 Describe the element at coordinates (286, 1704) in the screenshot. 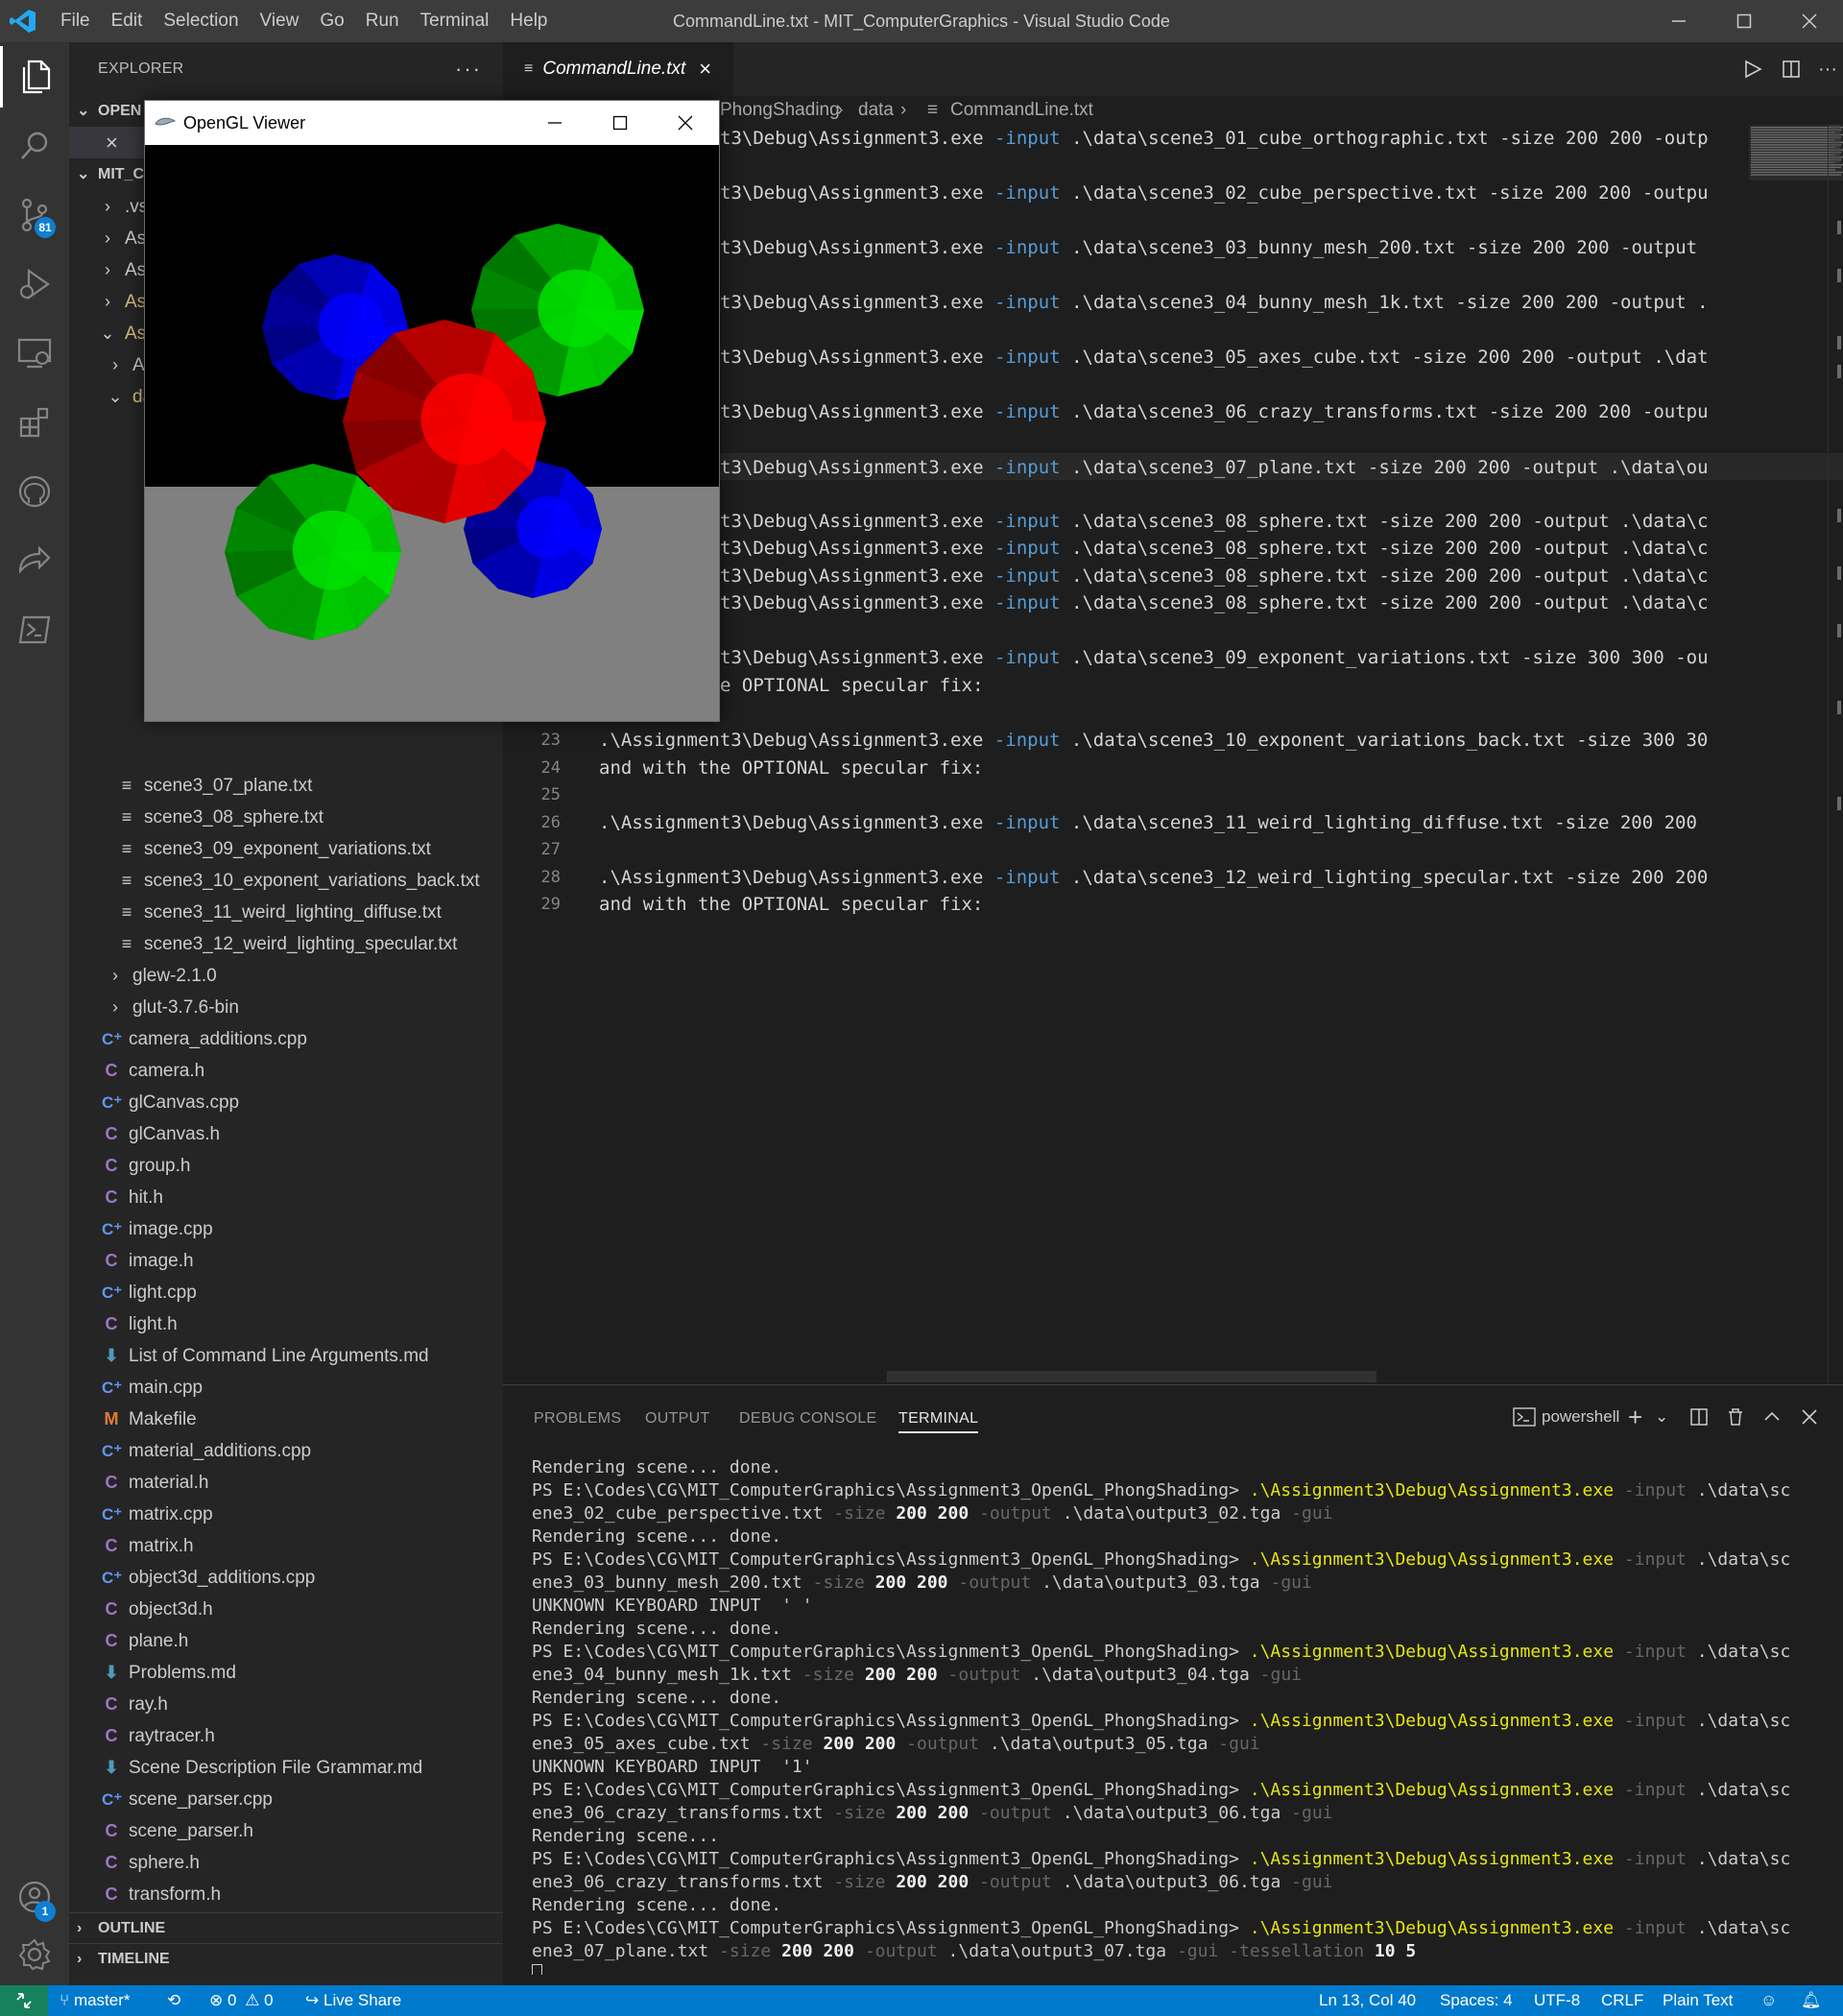

I see `file-item: Cray.h` at that location.